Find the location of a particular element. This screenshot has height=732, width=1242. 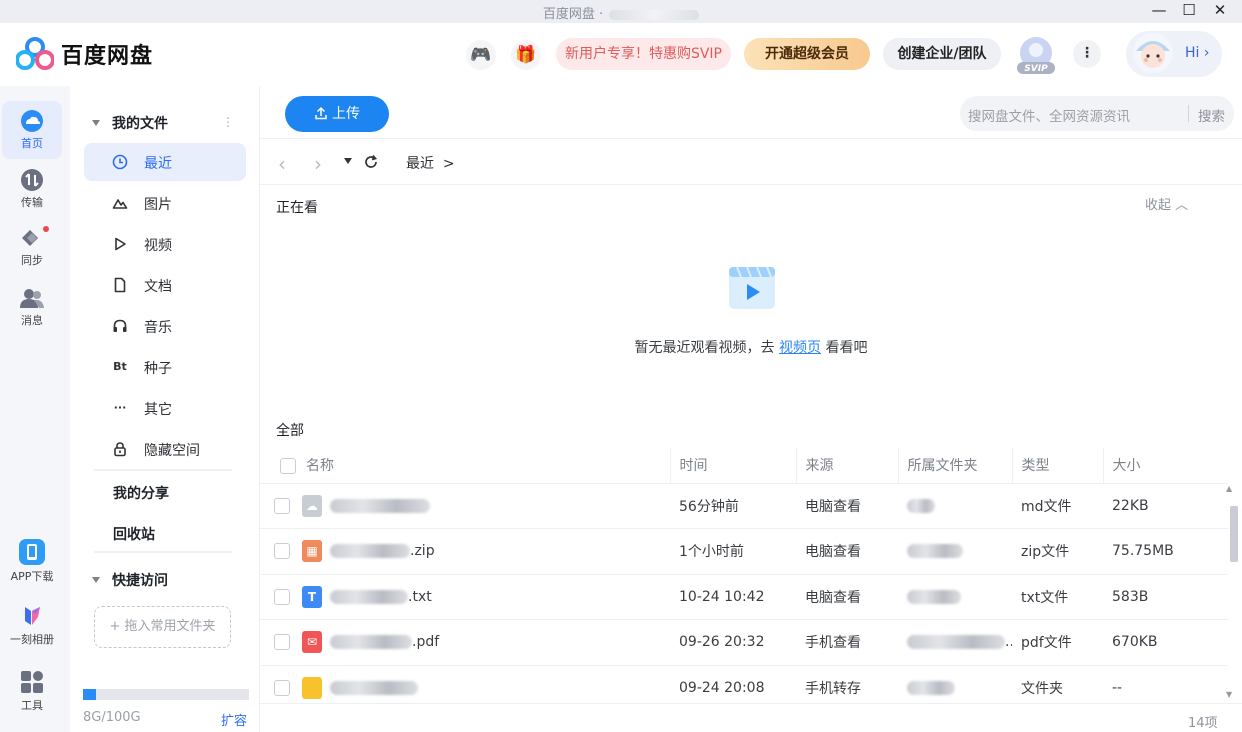

window-title: 百度网盘 · is located at coordinates (621, 12).